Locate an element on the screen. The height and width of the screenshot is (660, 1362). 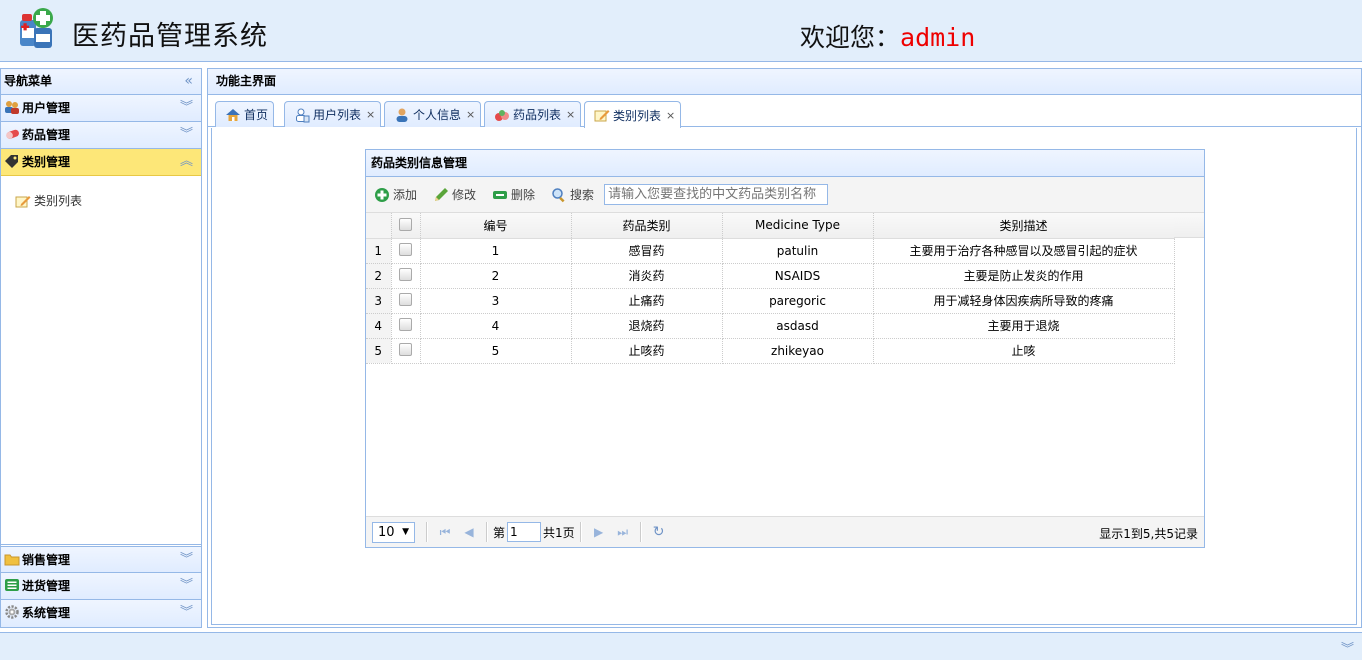
pagination-bar: 10 ▼ ⏮ ◀ 第 共1页 ▶ ⏭ ↻ 显示1到5,共5记录 is located at coordinates (785, 531).